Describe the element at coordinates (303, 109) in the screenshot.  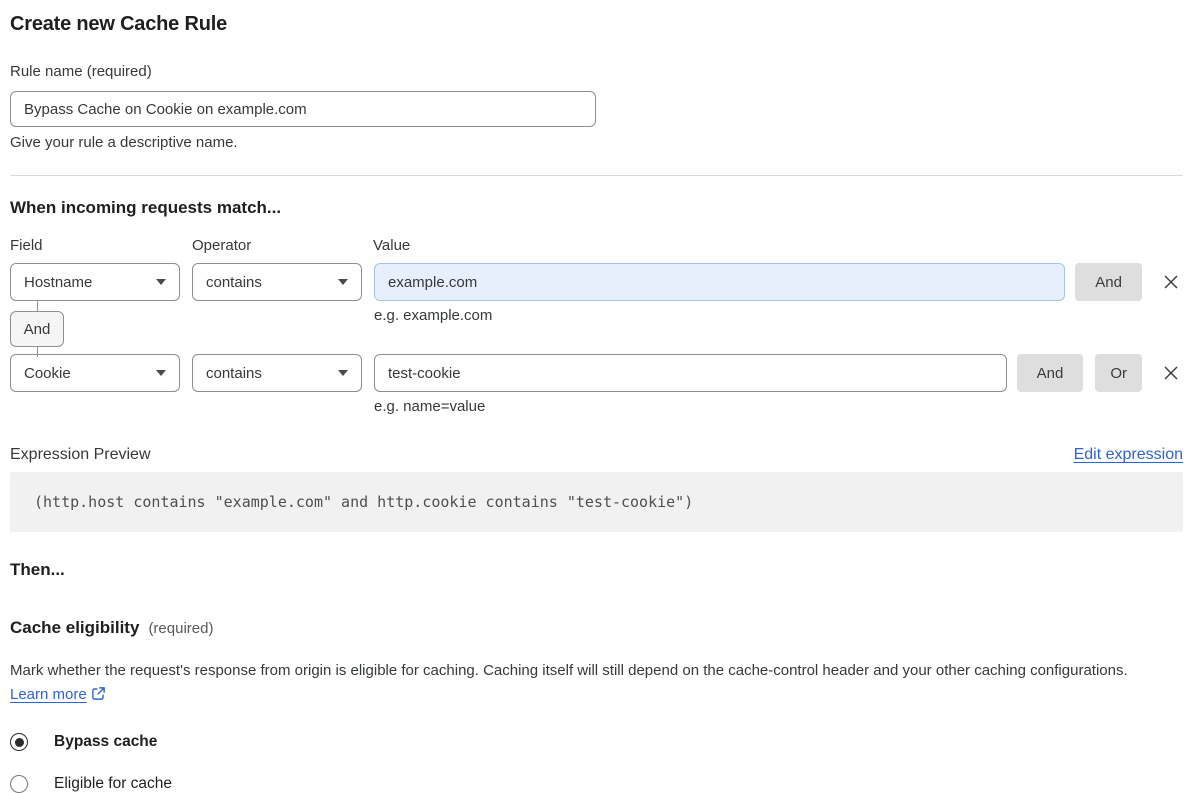
I see `rule-name-input` at that location.